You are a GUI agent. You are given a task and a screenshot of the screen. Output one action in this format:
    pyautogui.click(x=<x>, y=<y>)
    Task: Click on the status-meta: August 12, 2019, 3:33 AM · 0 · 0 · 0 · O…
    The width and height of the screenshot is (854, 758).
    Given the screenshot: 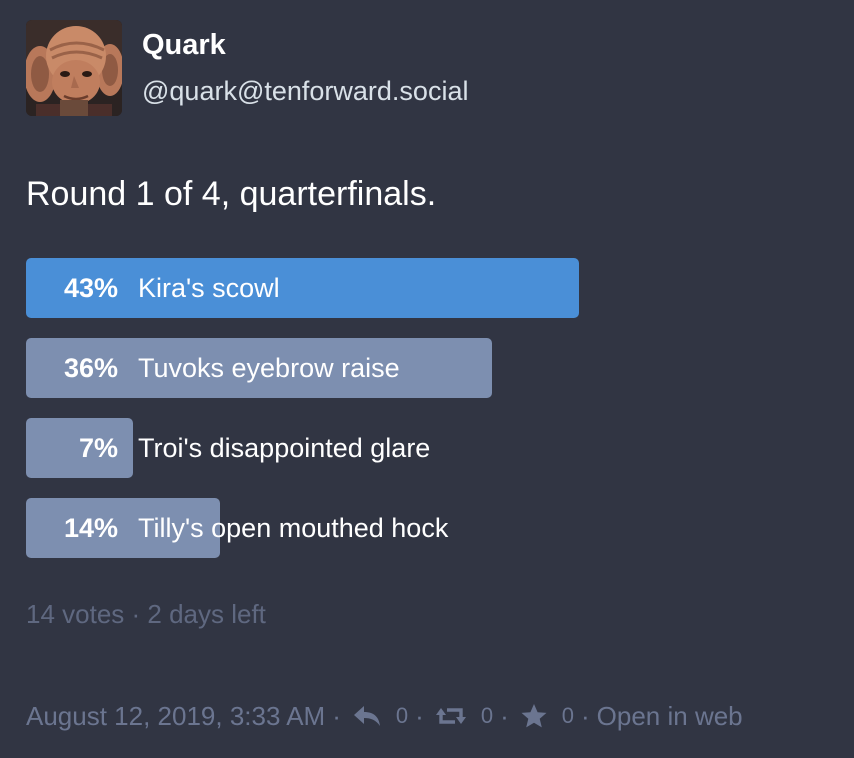 What is the action you would take?
    pyautogui.click(x=384, y=716)
    